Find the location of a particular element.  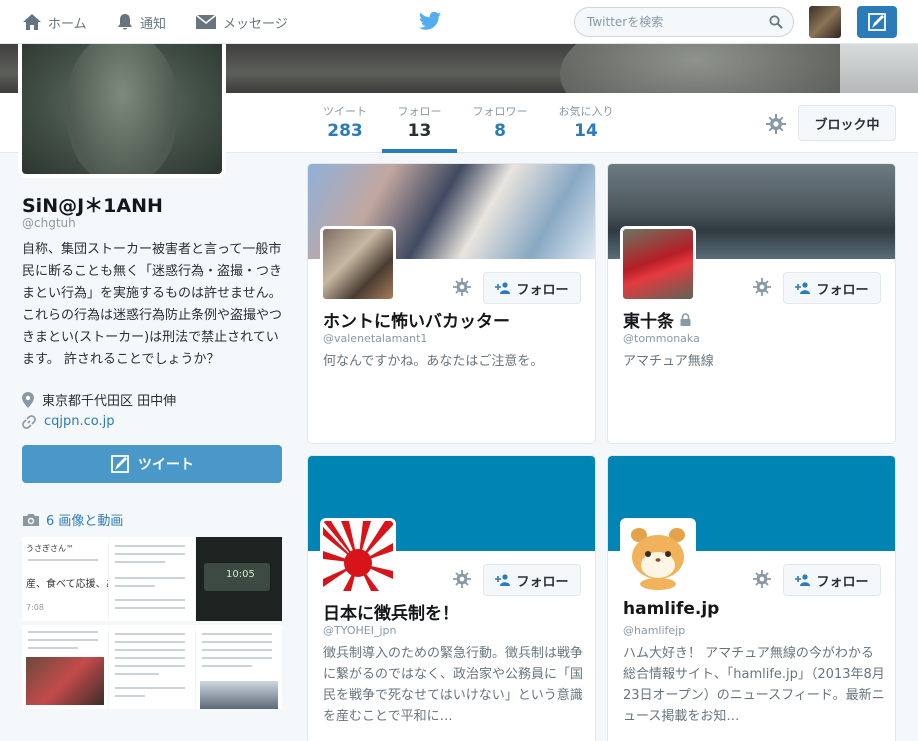

user-card-bio: アマチュア無線 is located at coordinates (668, 361).